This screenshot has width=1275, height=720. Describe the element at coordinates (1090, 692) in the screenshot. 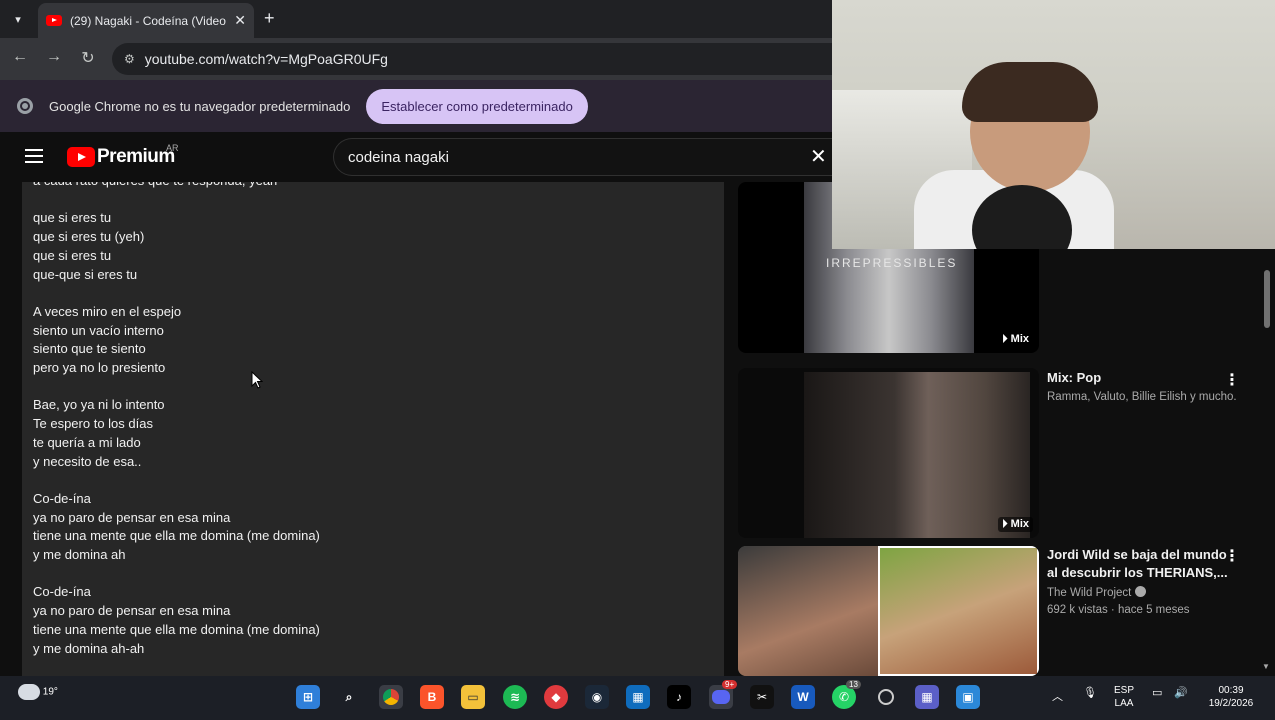

I see `microphone-icon: 🎙` at that location.